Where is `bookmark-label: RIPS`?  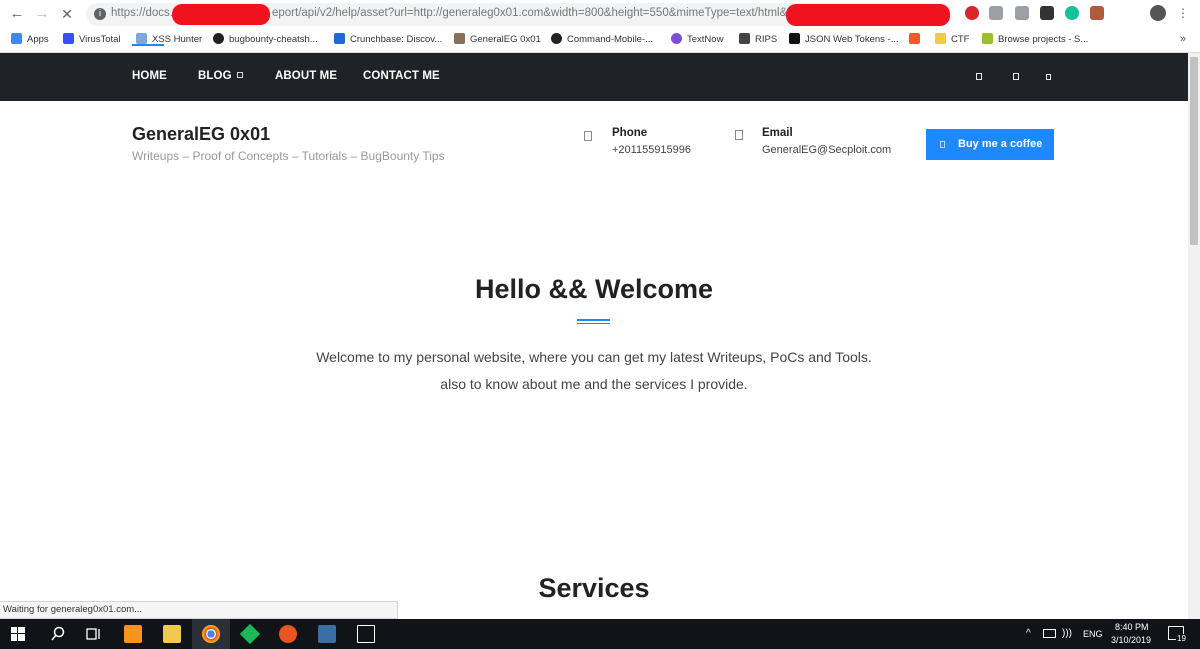 bookmark-label: RIPS is located at coordinates (766, 39).